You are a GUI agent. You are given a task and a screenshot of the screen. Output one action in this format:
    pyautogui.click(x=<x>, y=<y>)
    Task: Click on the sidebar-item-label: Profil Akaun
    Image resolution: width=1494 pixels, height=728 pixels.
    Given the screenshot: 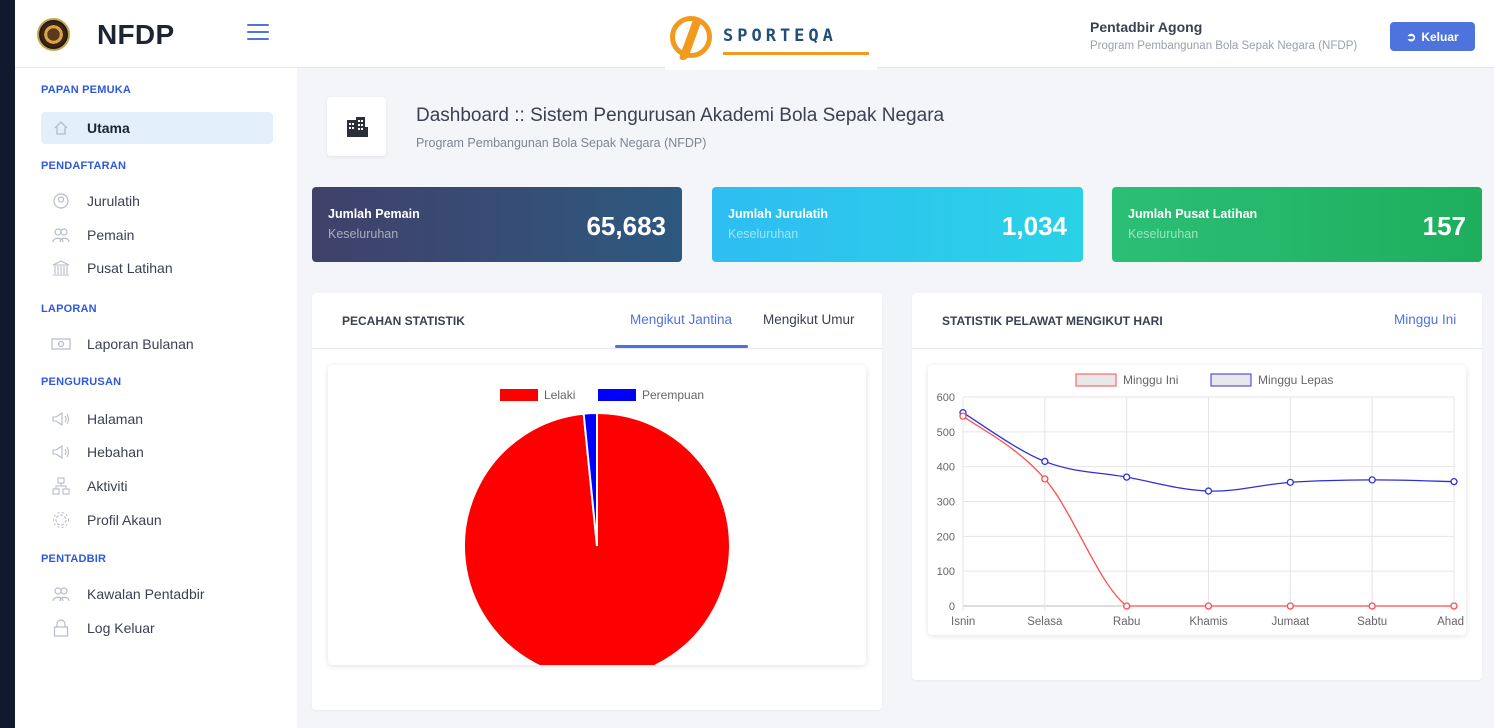 What is the action you would take?
    pyautogui.click(x=124, y=520)
    